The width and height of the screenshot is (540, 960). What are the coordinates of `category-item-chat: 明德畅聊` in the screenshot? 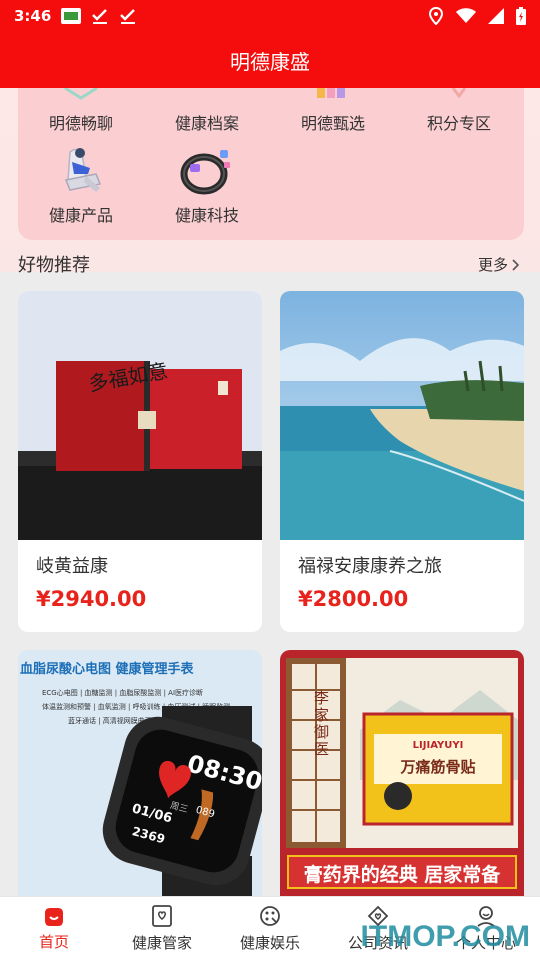 It's located at (81, 111).